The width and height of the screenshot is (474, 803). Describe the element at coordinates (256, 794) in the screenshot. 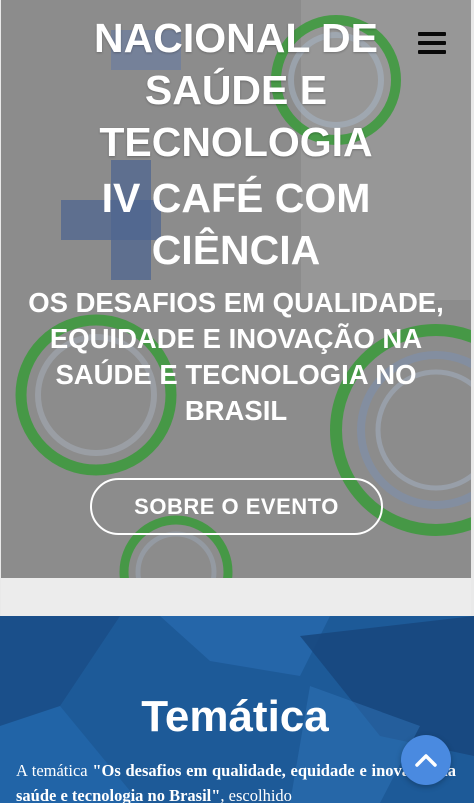

I see `tematica-text-suffix: , escolhido` at that location.